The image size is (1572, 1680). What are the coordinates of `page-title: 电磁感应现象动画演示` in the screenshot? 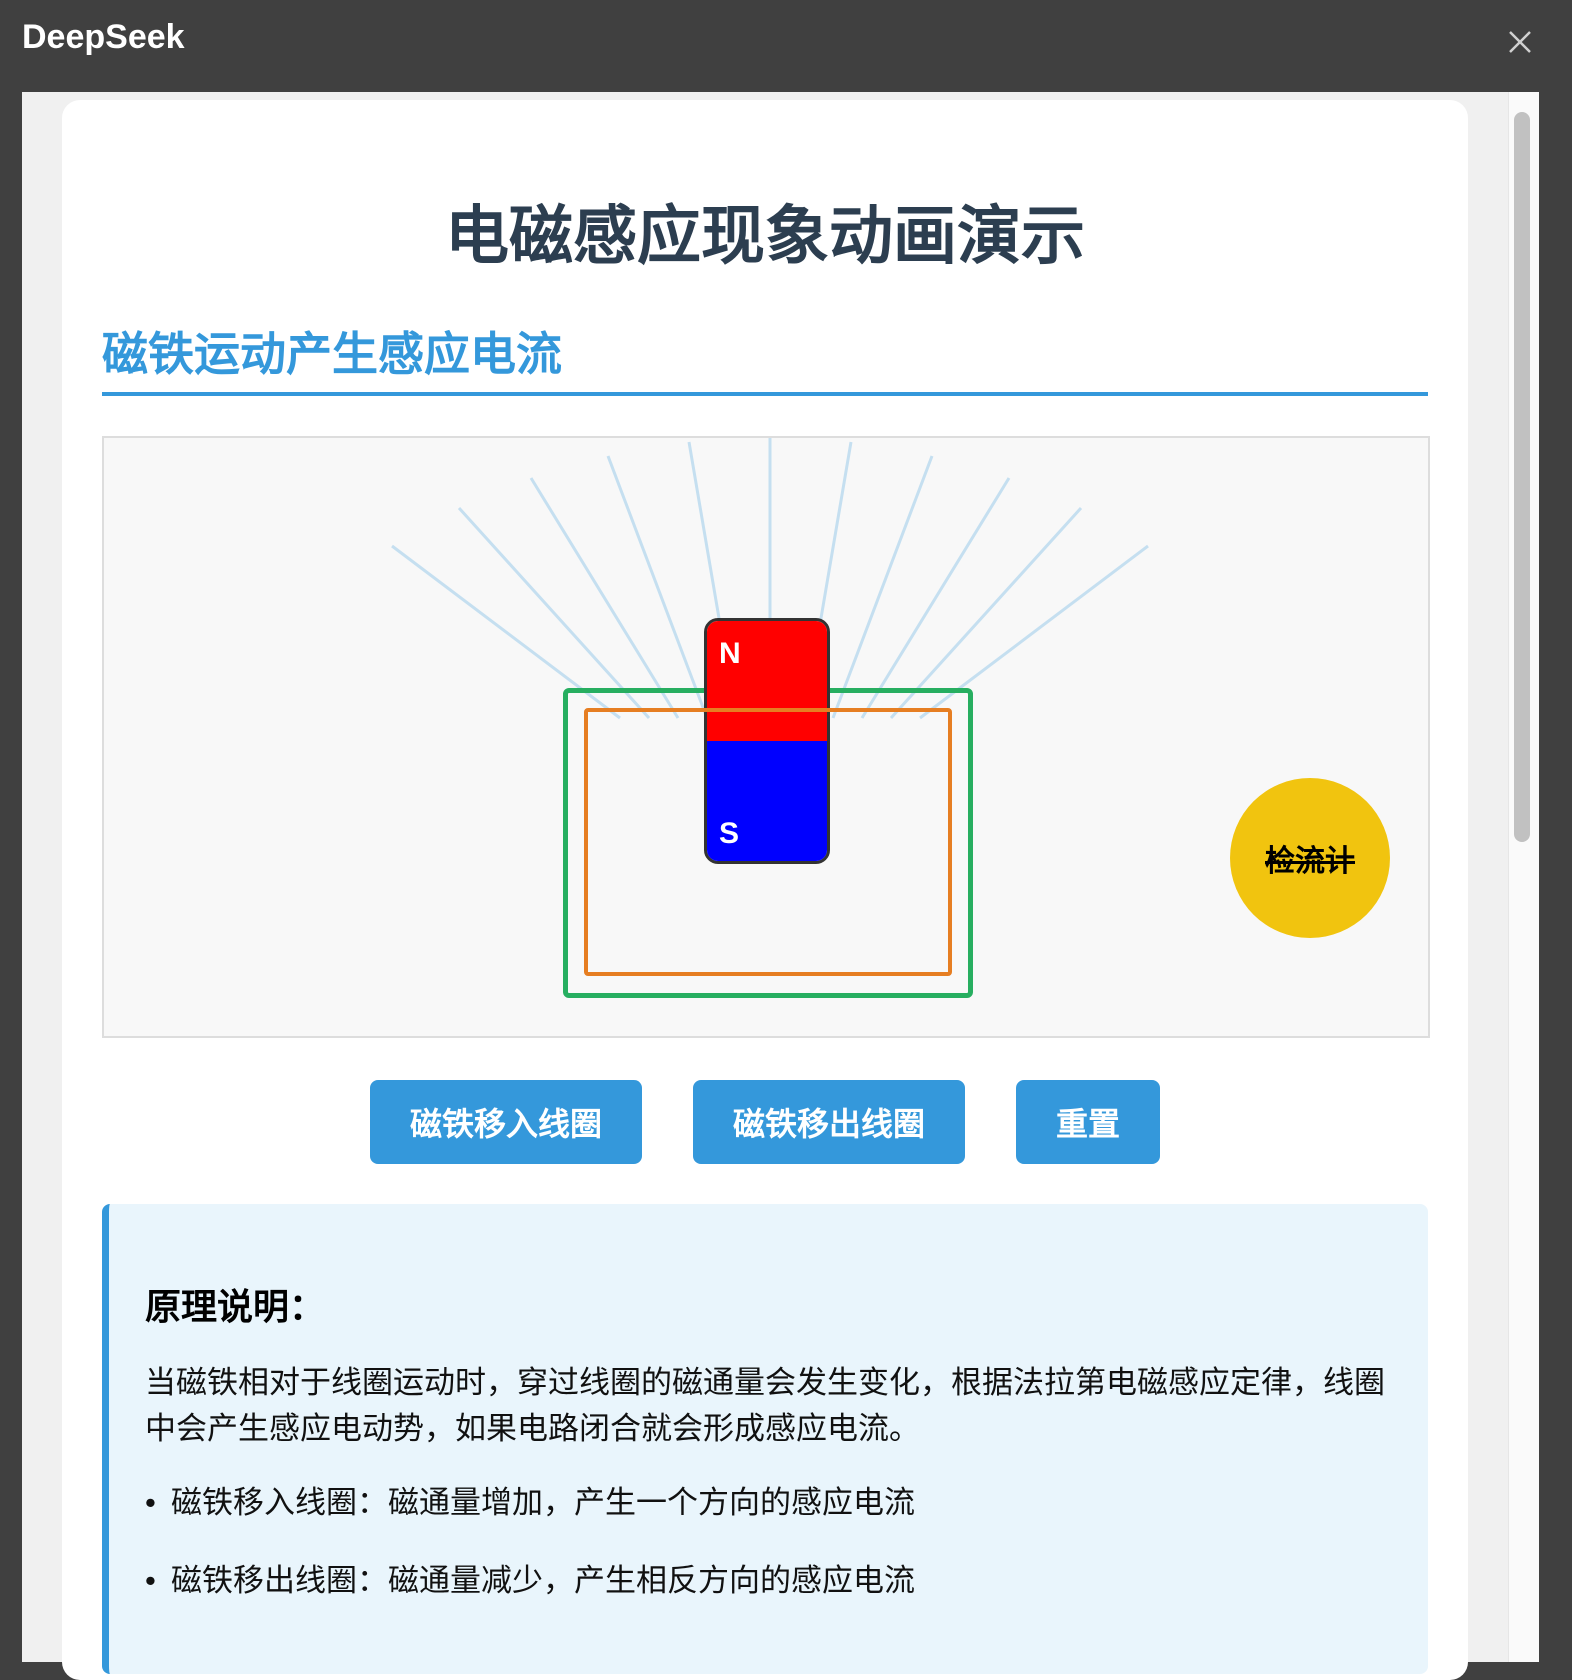 It's located at (765, 236).